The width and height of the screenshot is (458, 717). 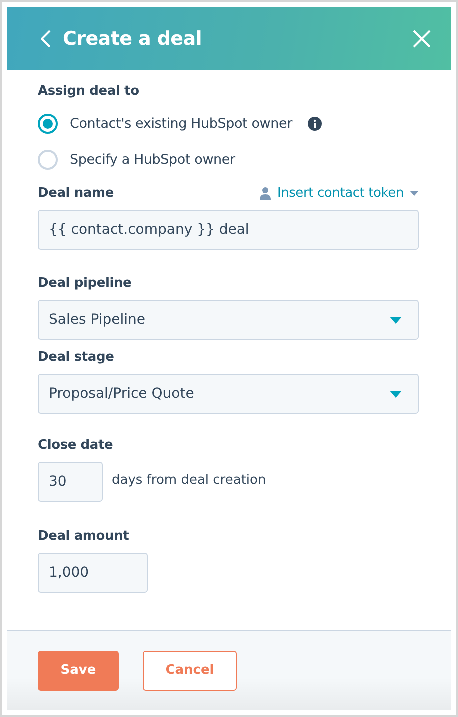 I want to click on amount-field: 1,000, so click(x=93, y=573).